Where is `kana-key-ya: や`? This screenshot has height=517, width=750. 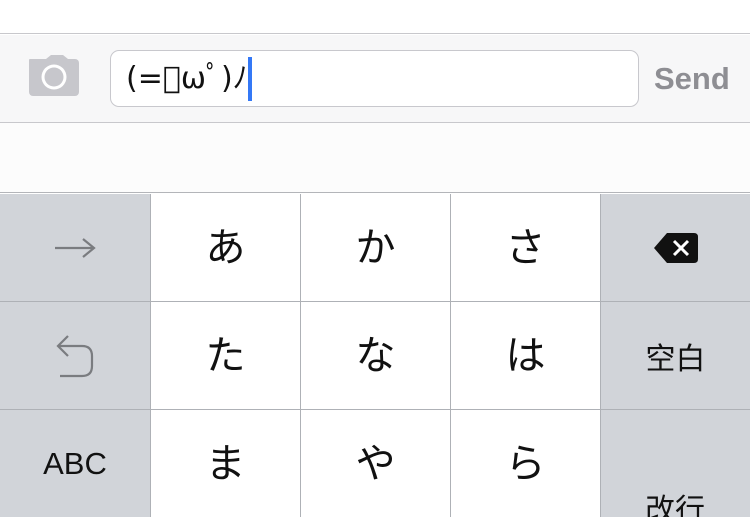 kana-key-ya: や is located at coordinates (375, 463).